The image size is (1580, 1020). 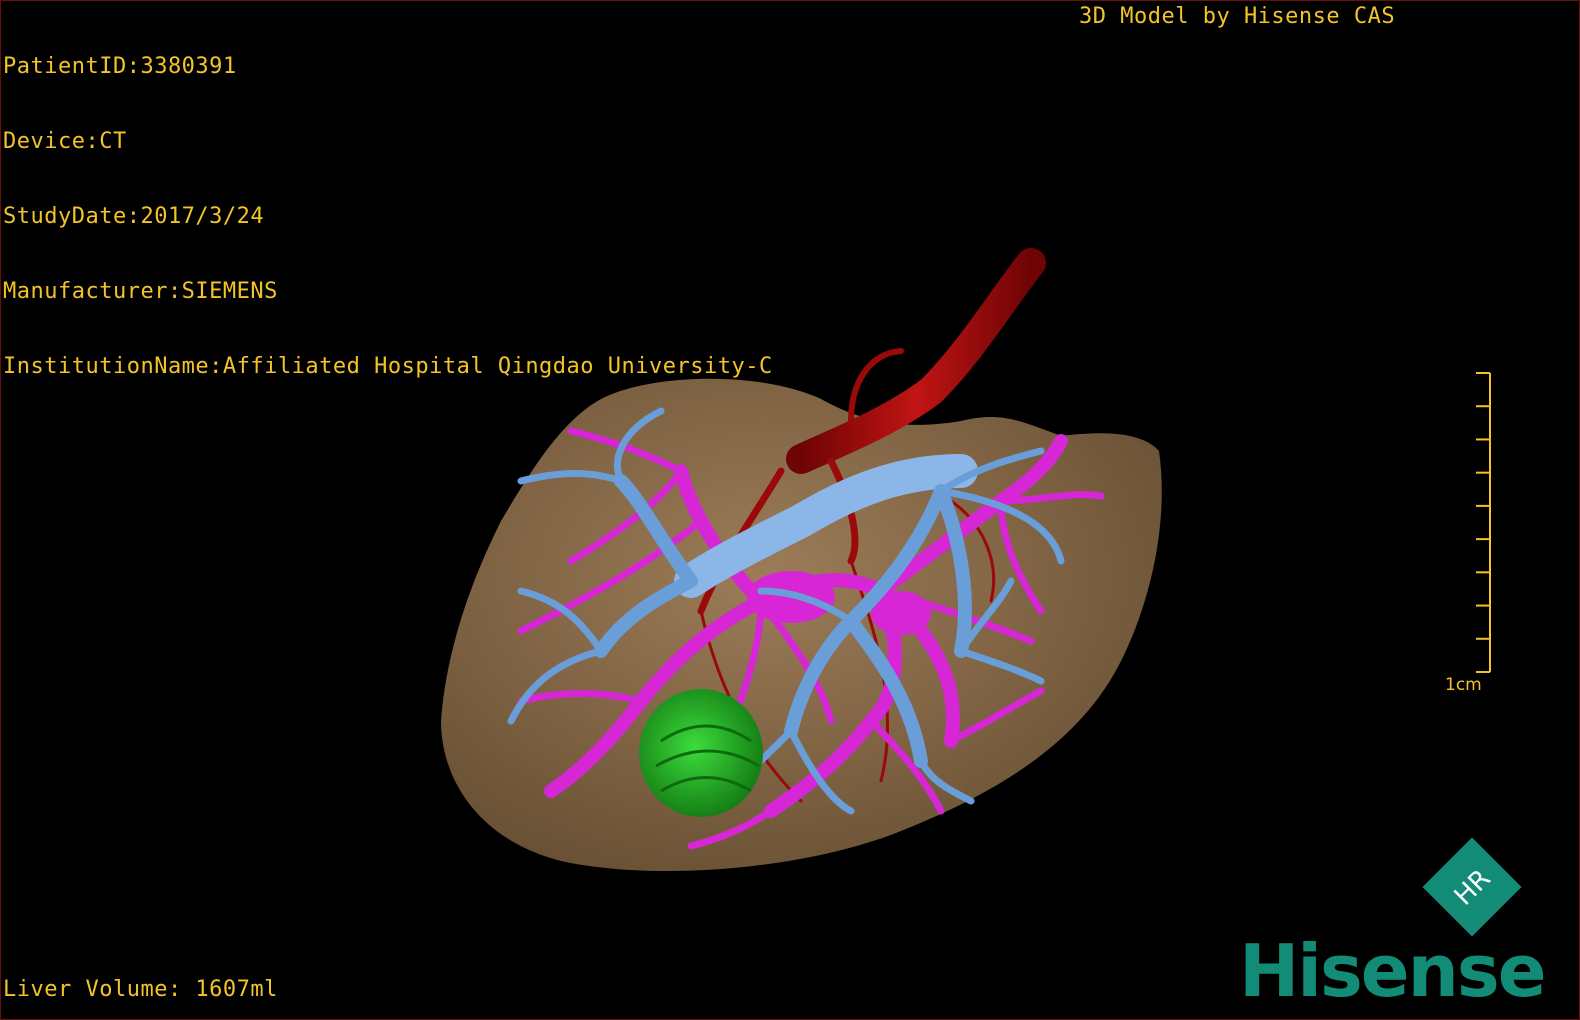 What do you see at coordinates (1393, 971) in the screenshot?
I see `hisense-logo-wordmark: Hisense` at bounding box center [1393, 971].